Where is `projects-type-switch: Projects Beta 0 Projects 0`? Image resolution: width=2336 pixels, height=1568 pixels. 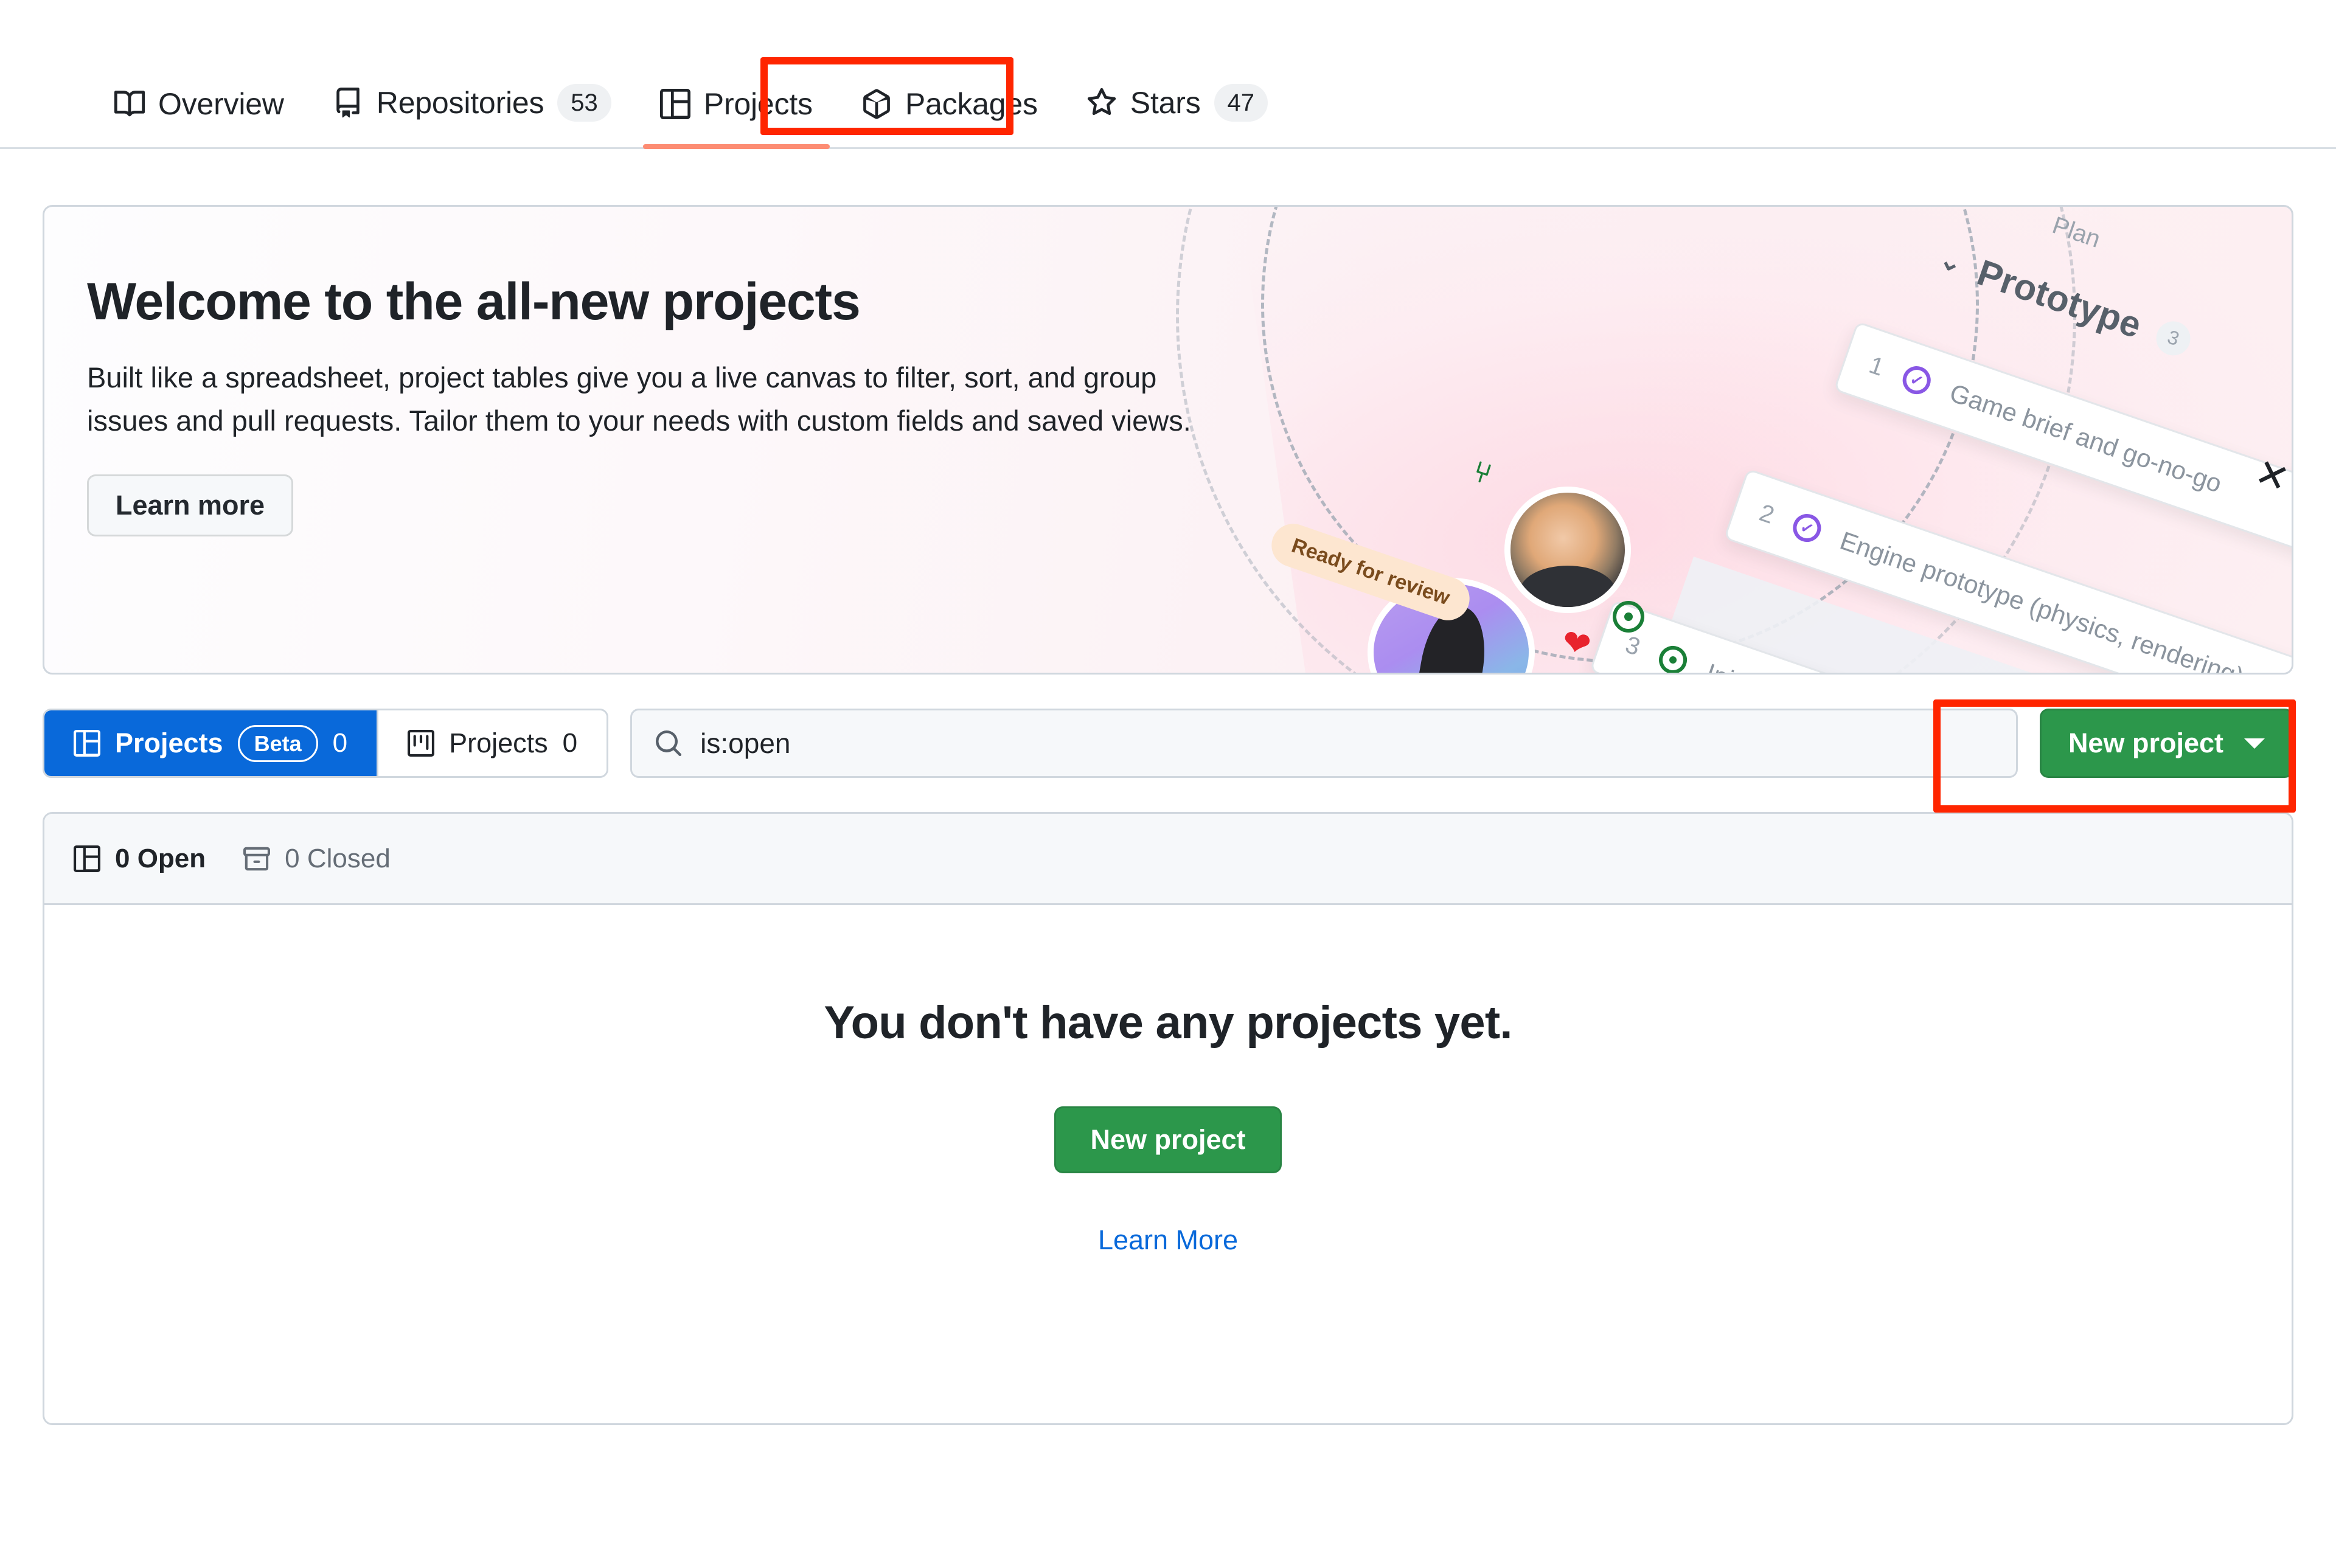 projects-type-switch: Projects Beta 0 Projects 0 is located at coordinates (326, 744).